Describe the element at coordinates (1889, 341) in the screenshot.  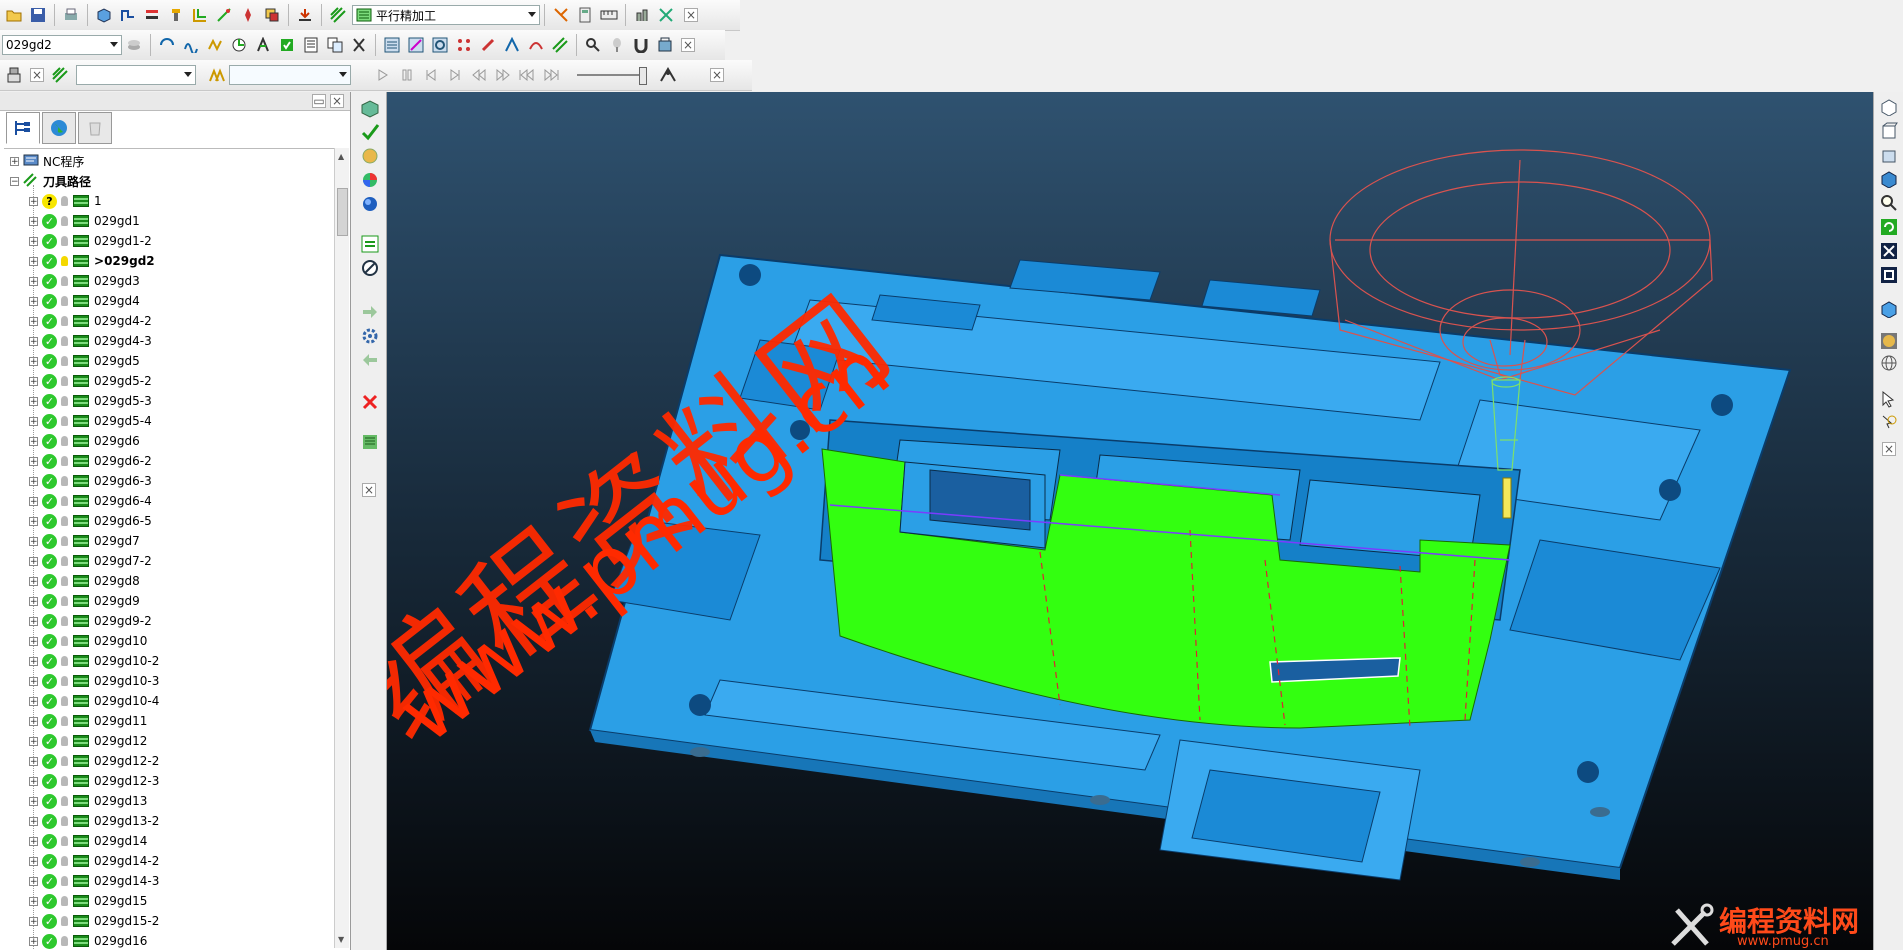
I see `material-icon` at that location.